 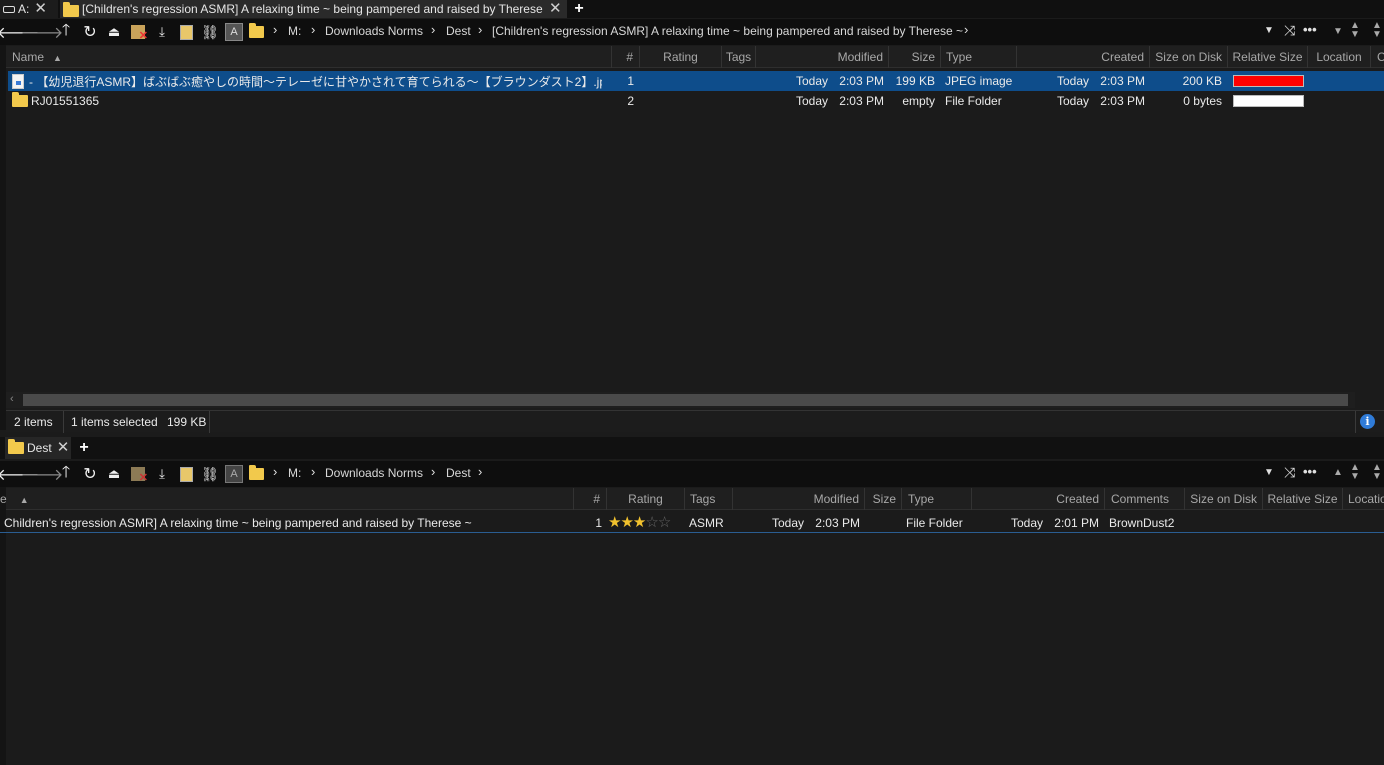 I want to click on rating-cell: ★★★☆☆, so click(x=647, y=523).